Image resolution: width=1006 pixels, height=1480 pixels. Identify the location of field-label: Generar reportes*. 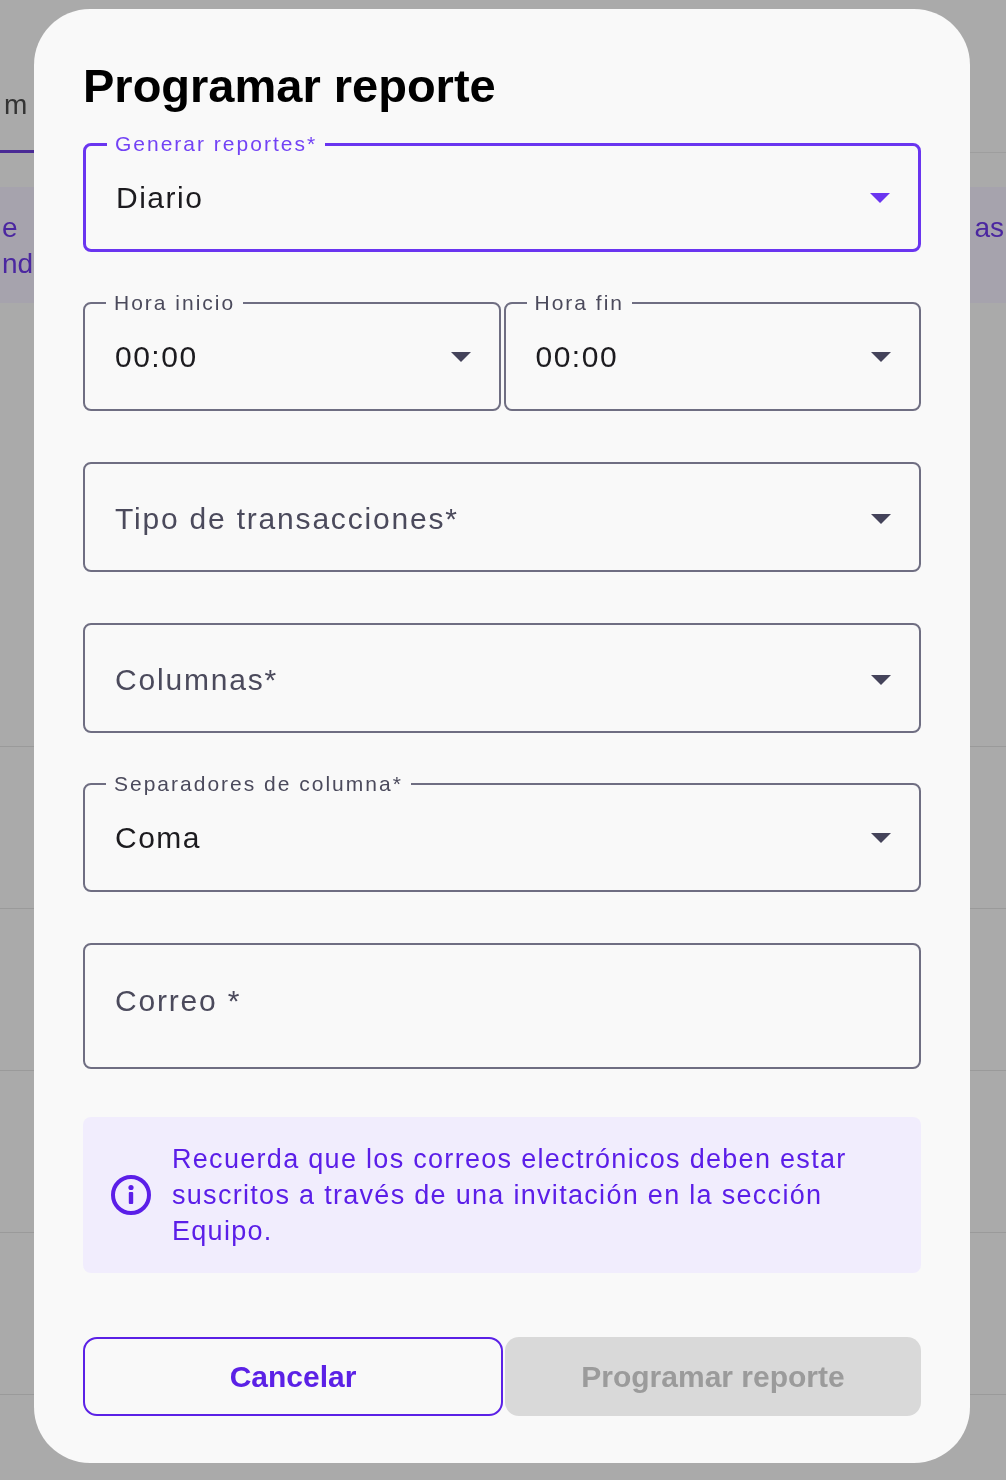
(216, 144).